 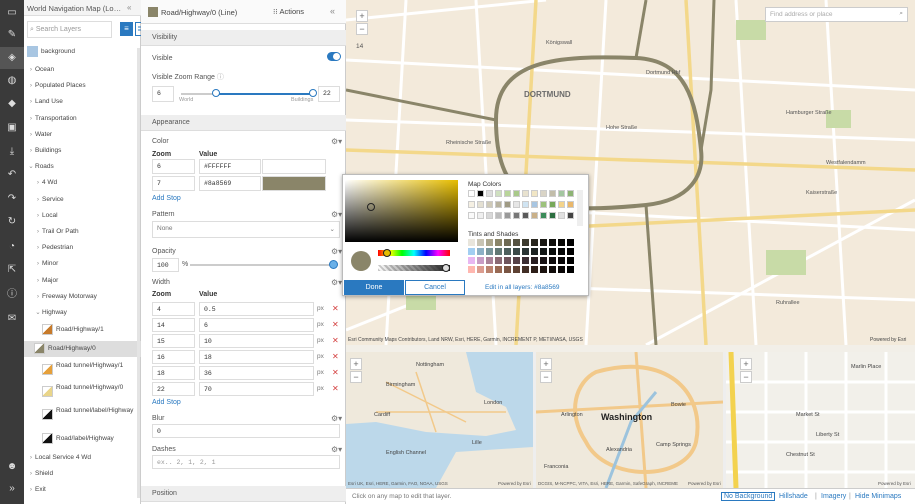 What do you see at coordinates (401, 211) in the screenshot?
I see `saturation-area` at bounding box center [401, 211].